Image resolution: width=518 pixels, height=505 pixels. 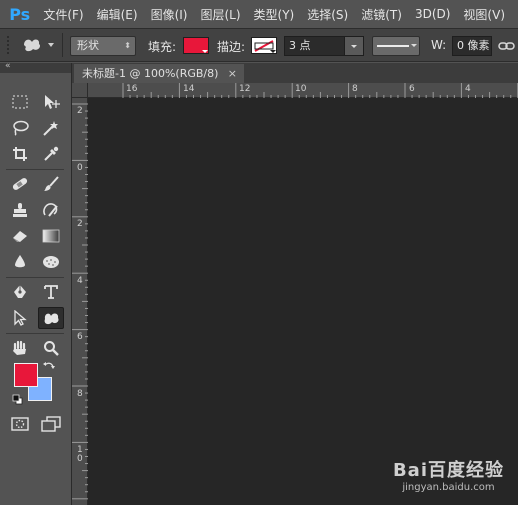 I want to click on path-selection-tool, so click(x=20, y=318).